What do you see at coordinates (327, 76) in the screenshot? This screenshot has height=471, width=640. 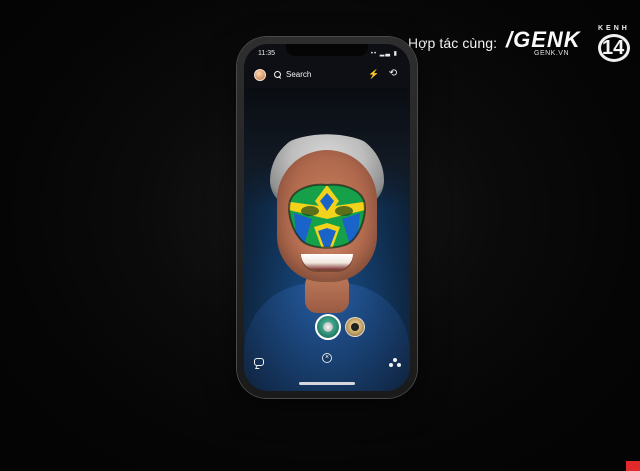 I see `snapchat-topbar: Search ⚡ ⟲` at bounding box center [327, 76].